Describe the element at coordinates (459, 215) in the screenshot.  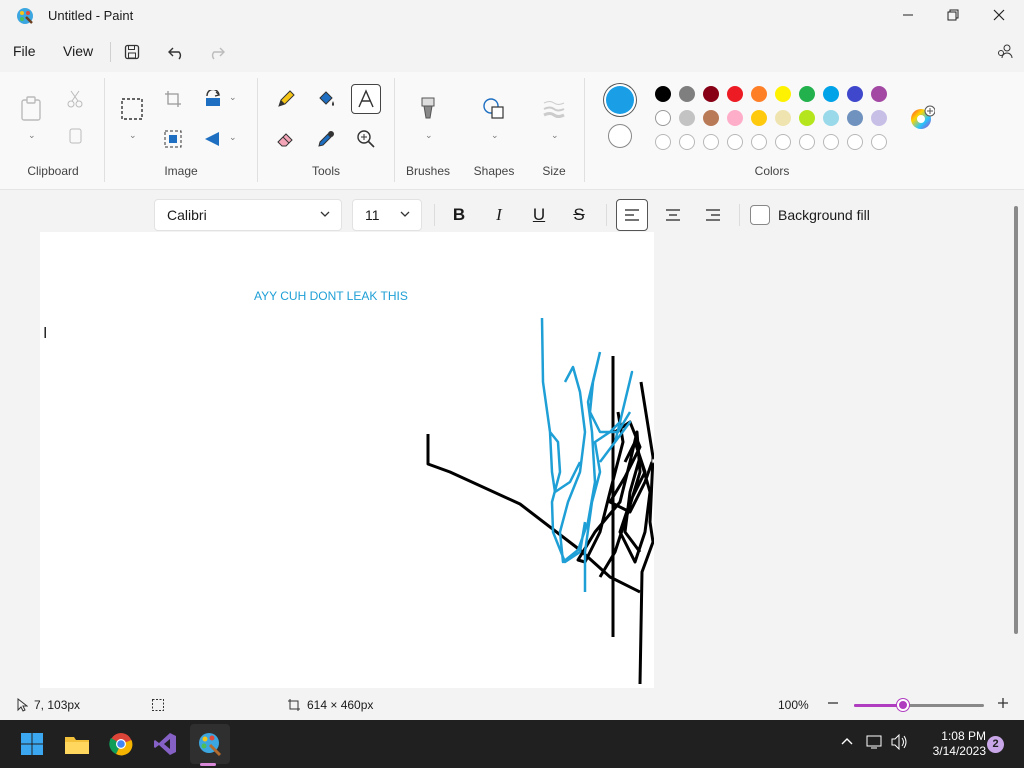
I see `bold-button: B` at that location.